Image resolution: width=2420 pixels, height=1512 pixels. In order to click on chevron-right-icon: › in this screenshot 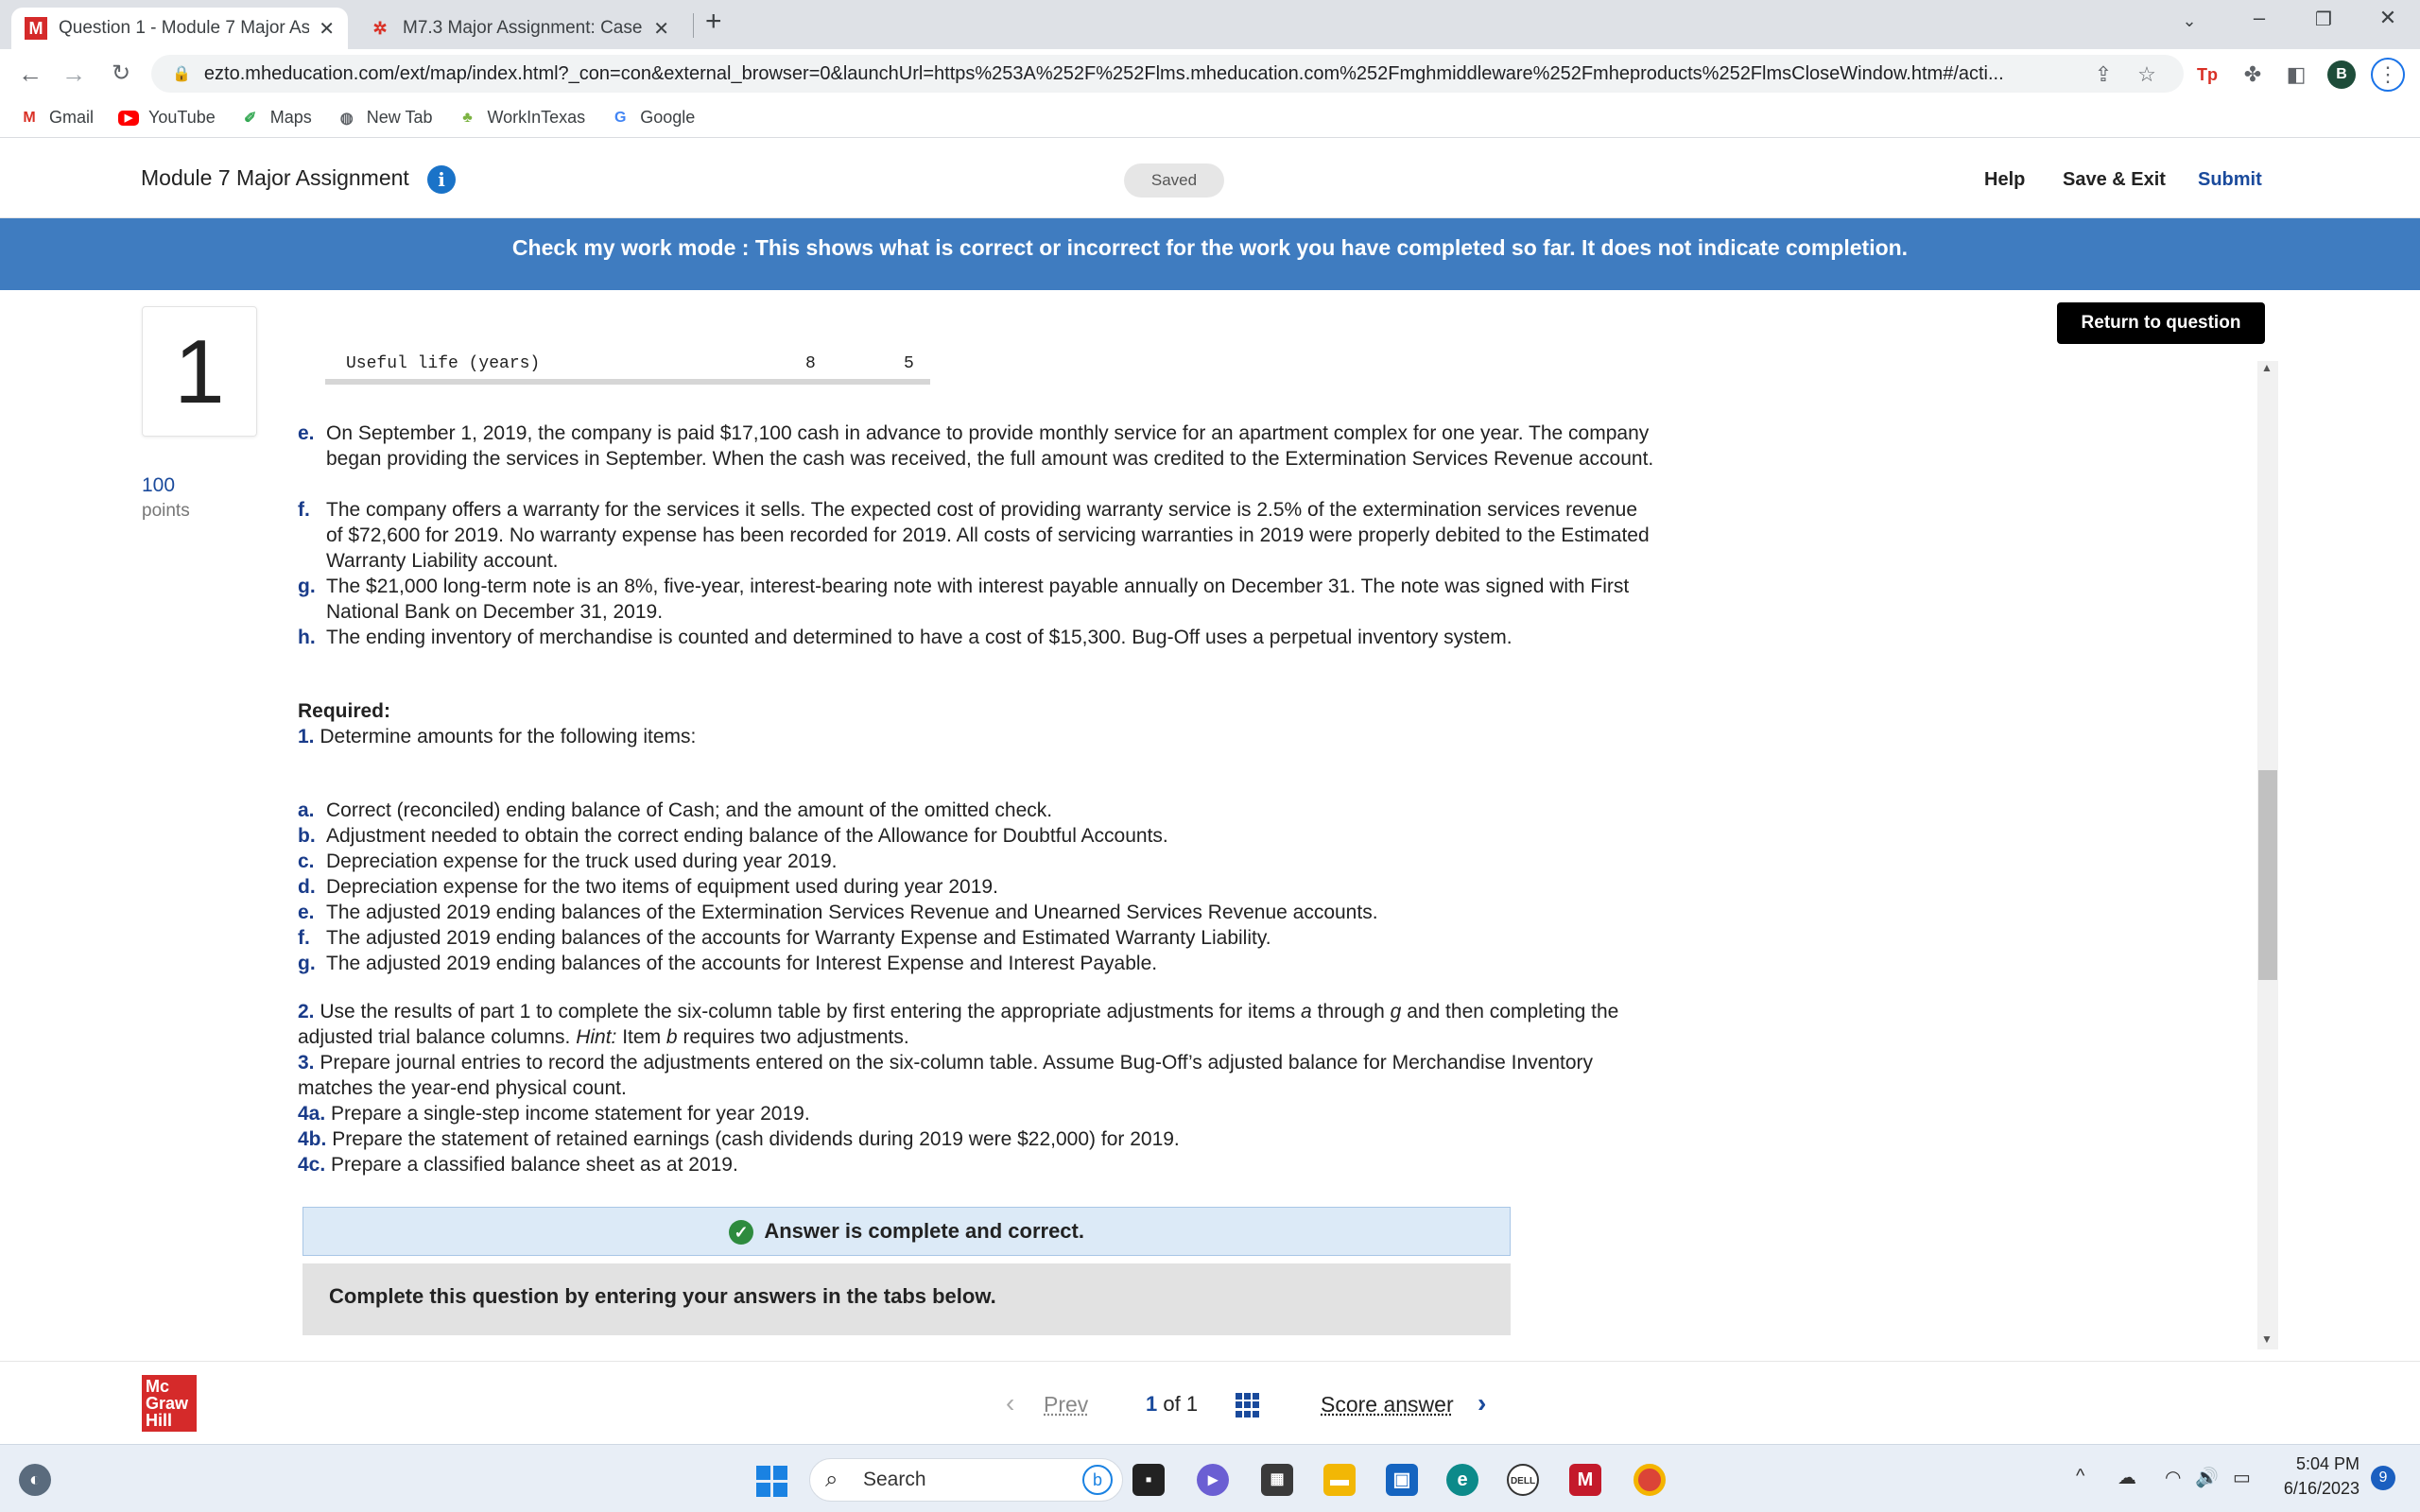, I will do `click(1482, 1403)`.